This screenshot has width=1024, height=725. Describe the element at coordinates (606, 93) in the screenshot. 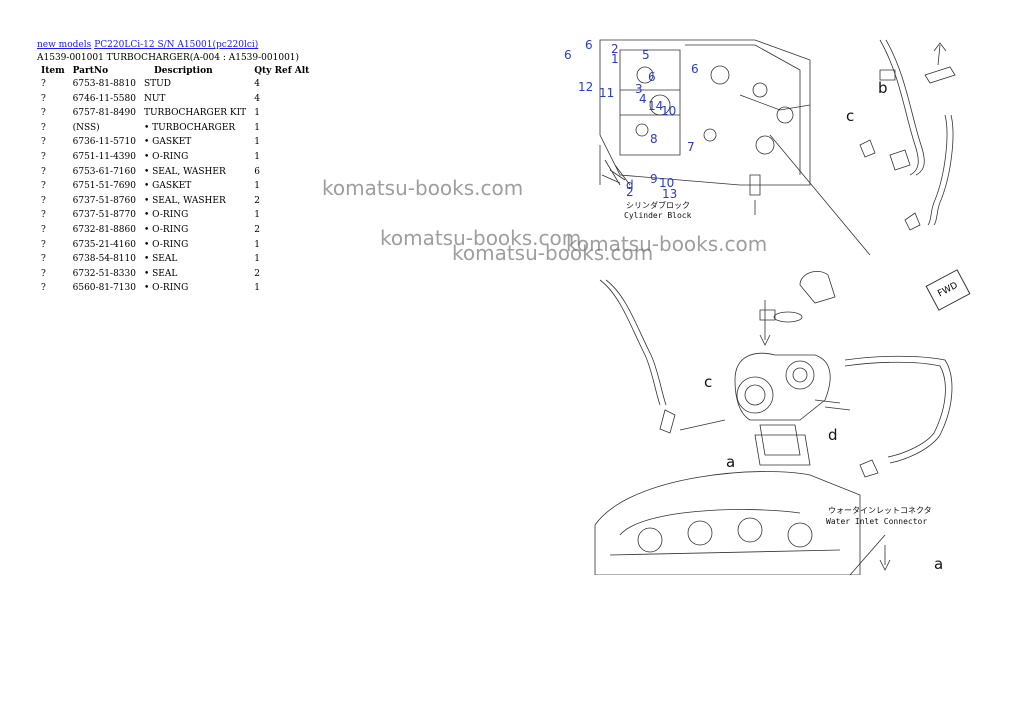

I see `callout-11: 11` at that location.